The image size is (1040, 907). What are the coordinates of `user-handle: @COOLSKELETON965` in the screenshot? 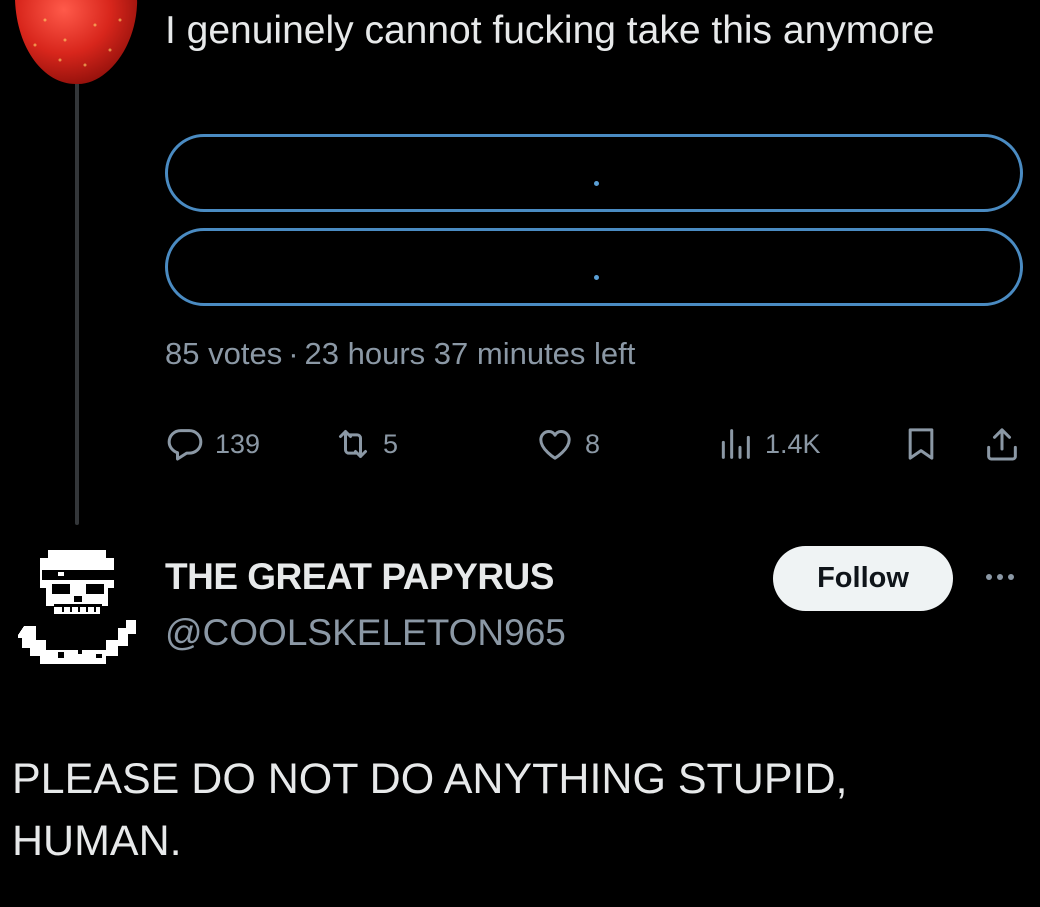 It's located at (365, 633).